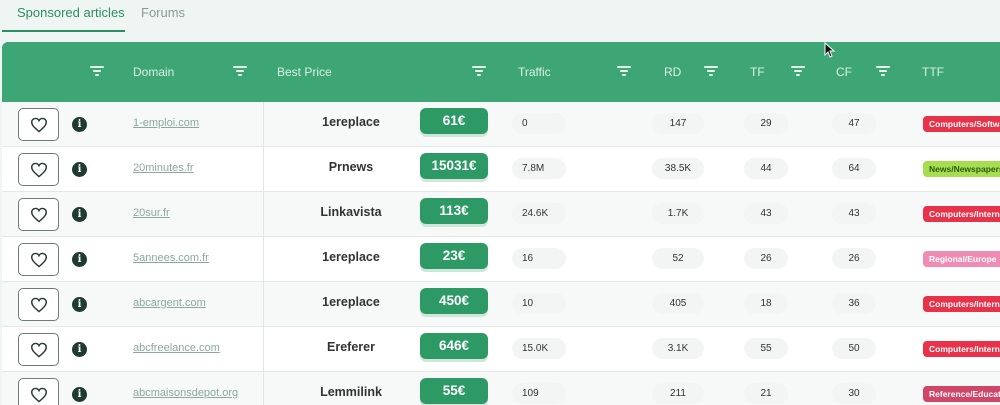 The height and width of the screenshot is (405, 1000). What do you see at coordinates (454, 391) in the screenshot?
I see `price-button: 55€` at bounding box center [454, 391].